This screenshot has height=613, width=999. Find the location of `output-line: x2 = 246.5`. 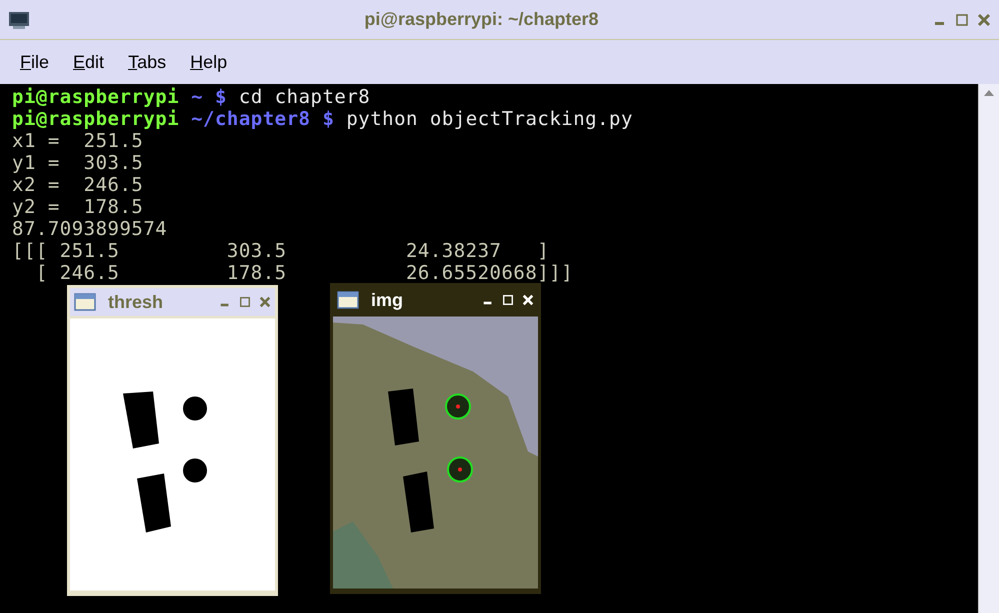

output-line: x2 = 246.5 is located at coordinates (78, 185).